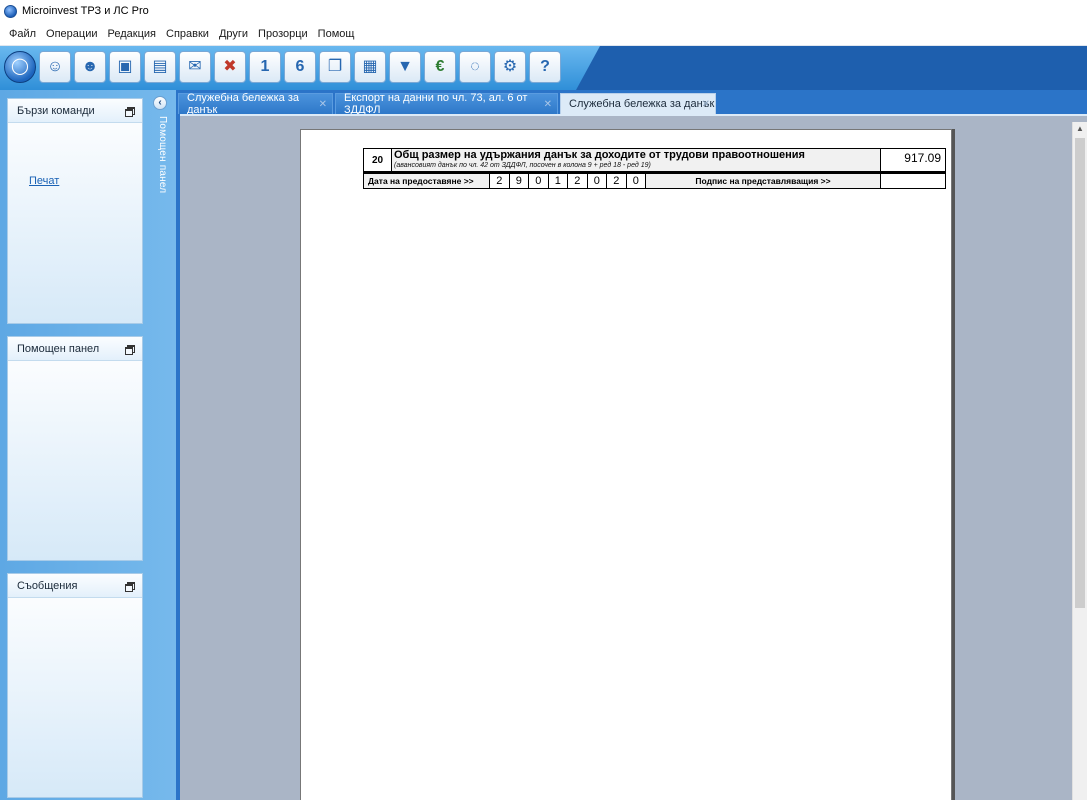  What do you see at coordinates (56, 110) in the screenshot?
I see `quick-commands-title: Бързи команди` at bounding box center [56, 110].